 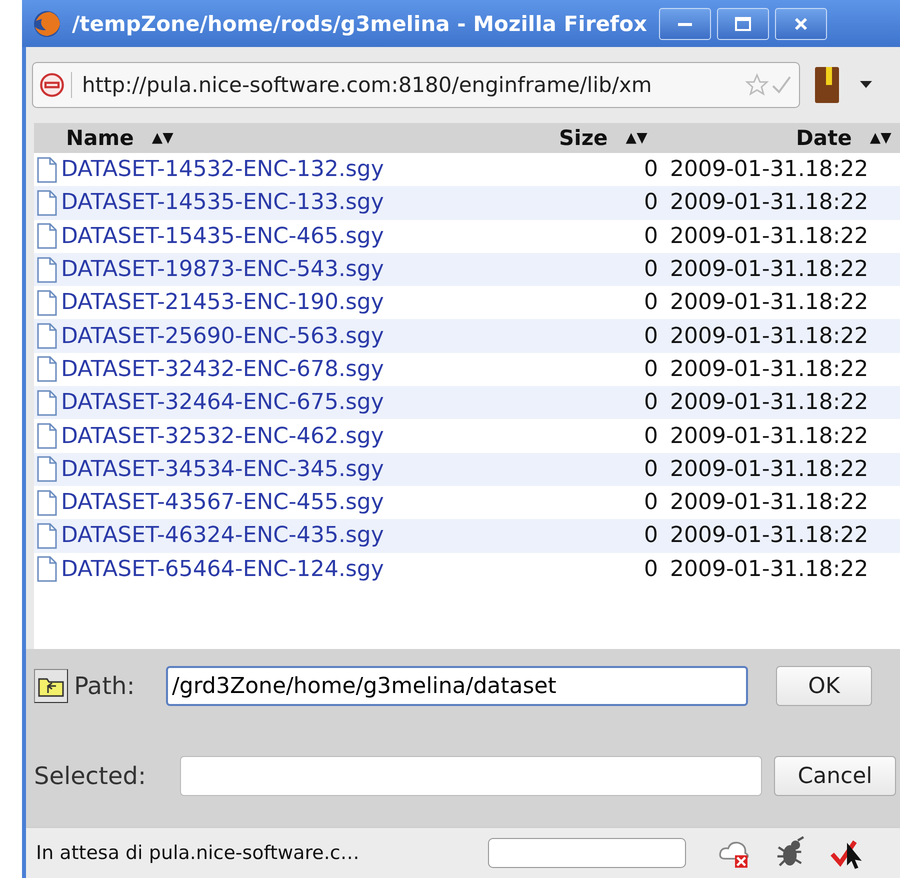 I want to click on file-row: DATASET-15435-ENC-465.sgy 0 2009-01-31.18:22, so click(x=467, y=236).